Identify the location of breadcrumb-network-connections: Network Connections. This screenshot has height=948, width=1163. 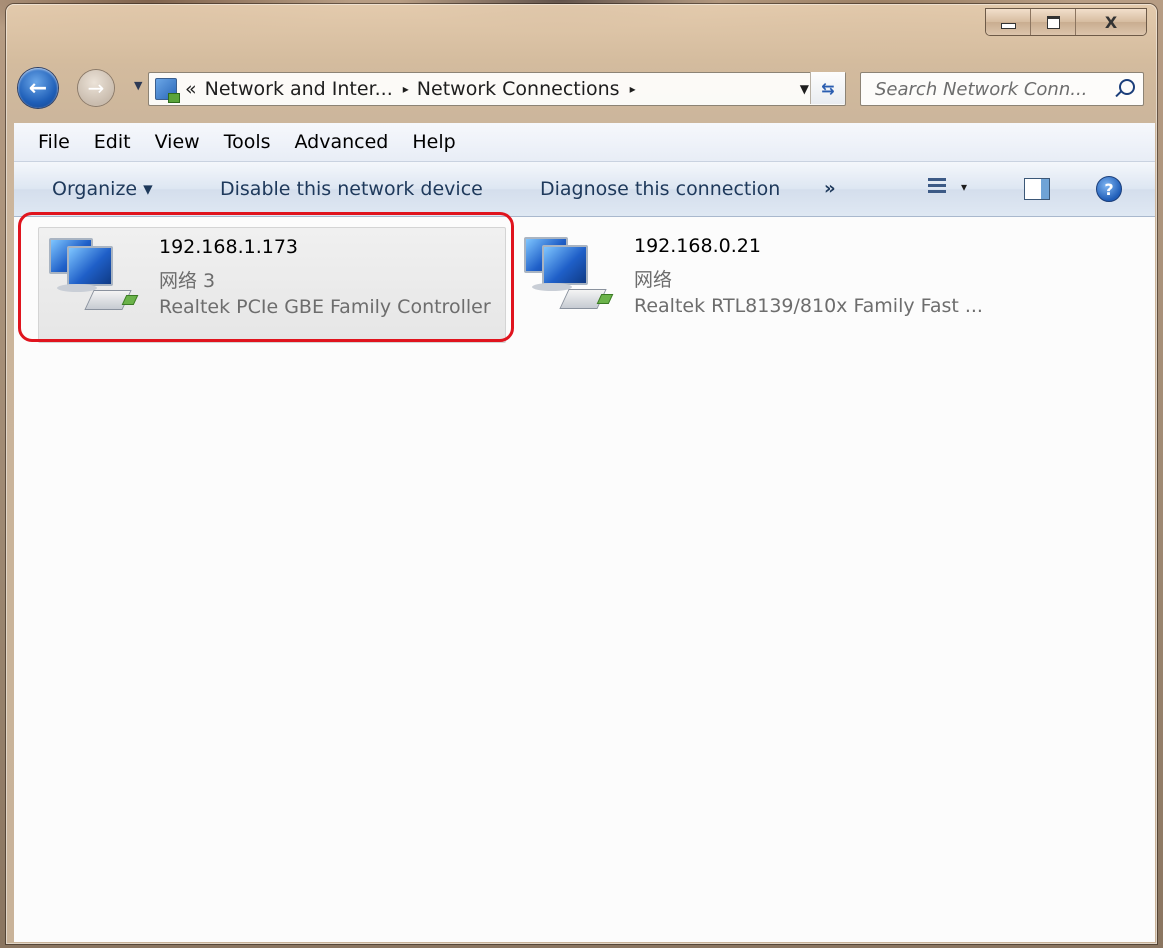
(518, 89).